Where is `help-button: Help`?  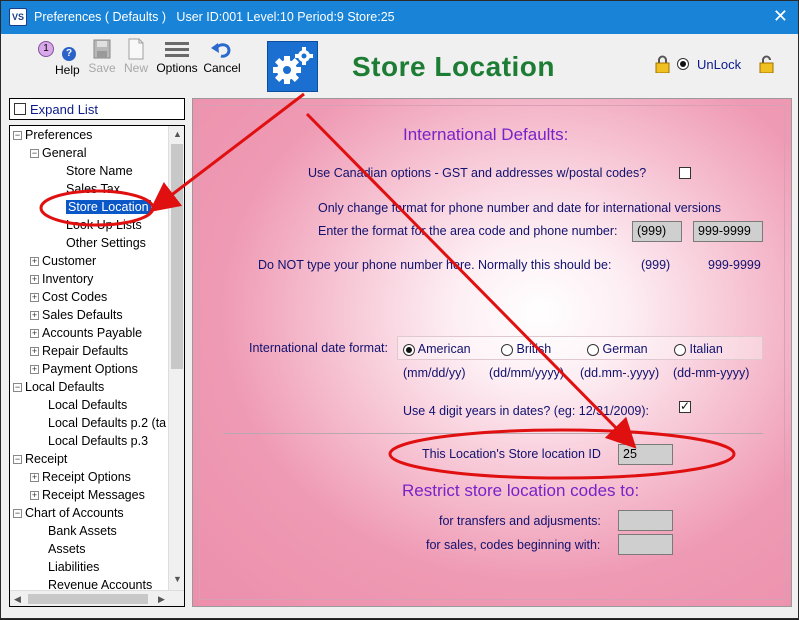 help-button: Help is located at coordinates (67, 70).